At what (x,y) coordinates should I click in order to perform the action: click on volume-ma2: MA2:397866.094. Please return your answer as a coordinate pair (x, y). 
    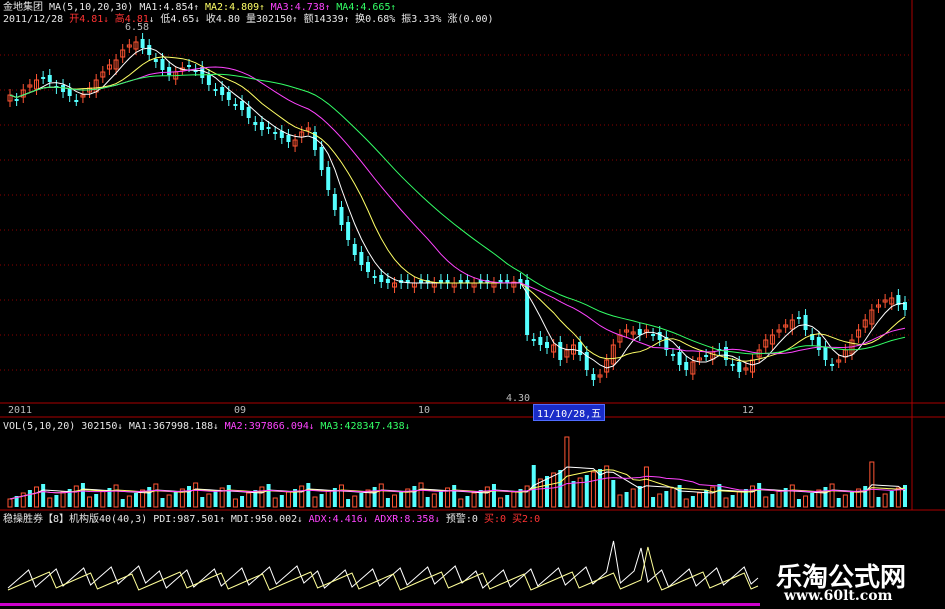
    Looking at the image, I should click on (266, 426).